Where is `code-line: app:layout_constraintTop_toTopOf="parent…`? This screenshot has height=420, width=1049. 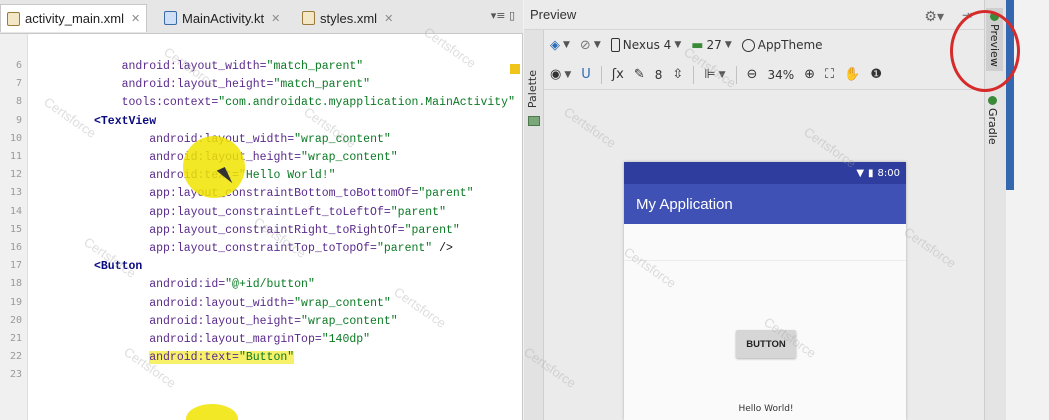
code-line: app:layout_constraintTop_toTopOf="parent… is located at coordinates (273, 248).